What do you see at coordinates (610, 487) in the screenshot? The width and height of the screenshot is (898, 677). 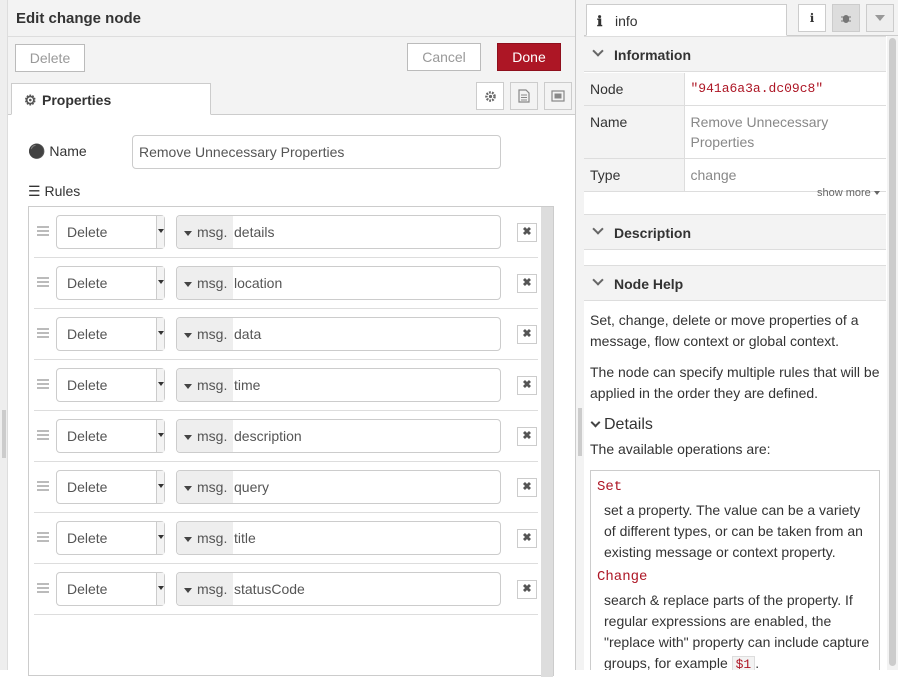 I see `op-name-set: Set` at bounding box center [610, 487].